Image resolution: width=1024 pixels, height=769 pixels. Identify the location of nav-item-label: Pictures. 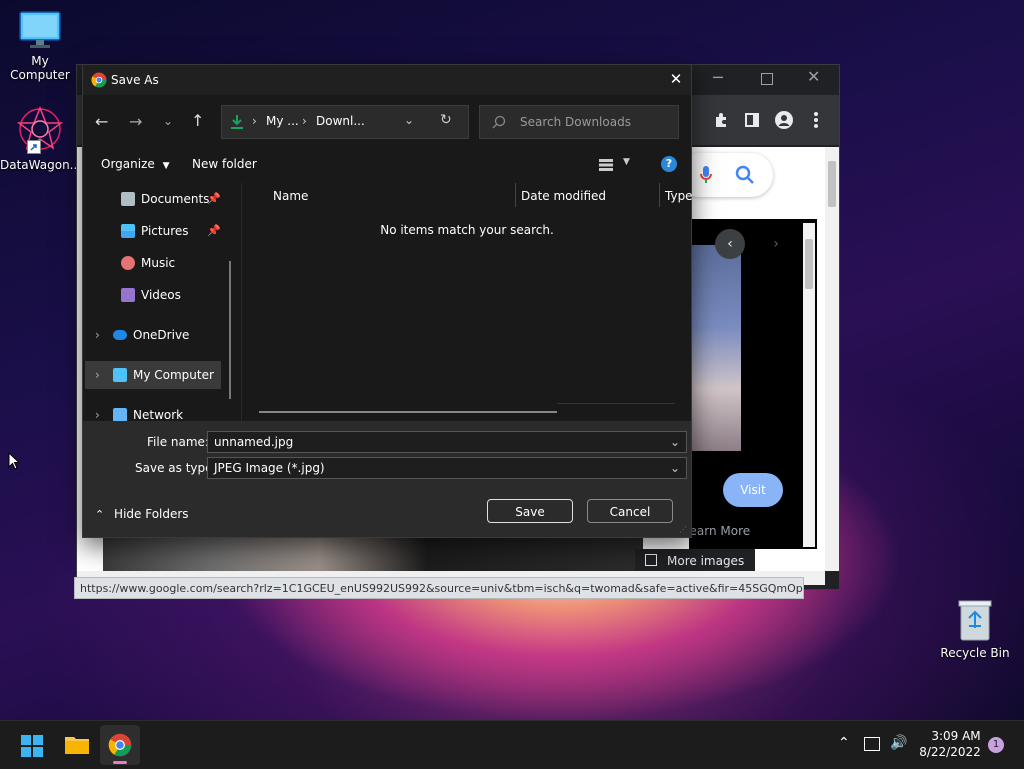
(165, 231).